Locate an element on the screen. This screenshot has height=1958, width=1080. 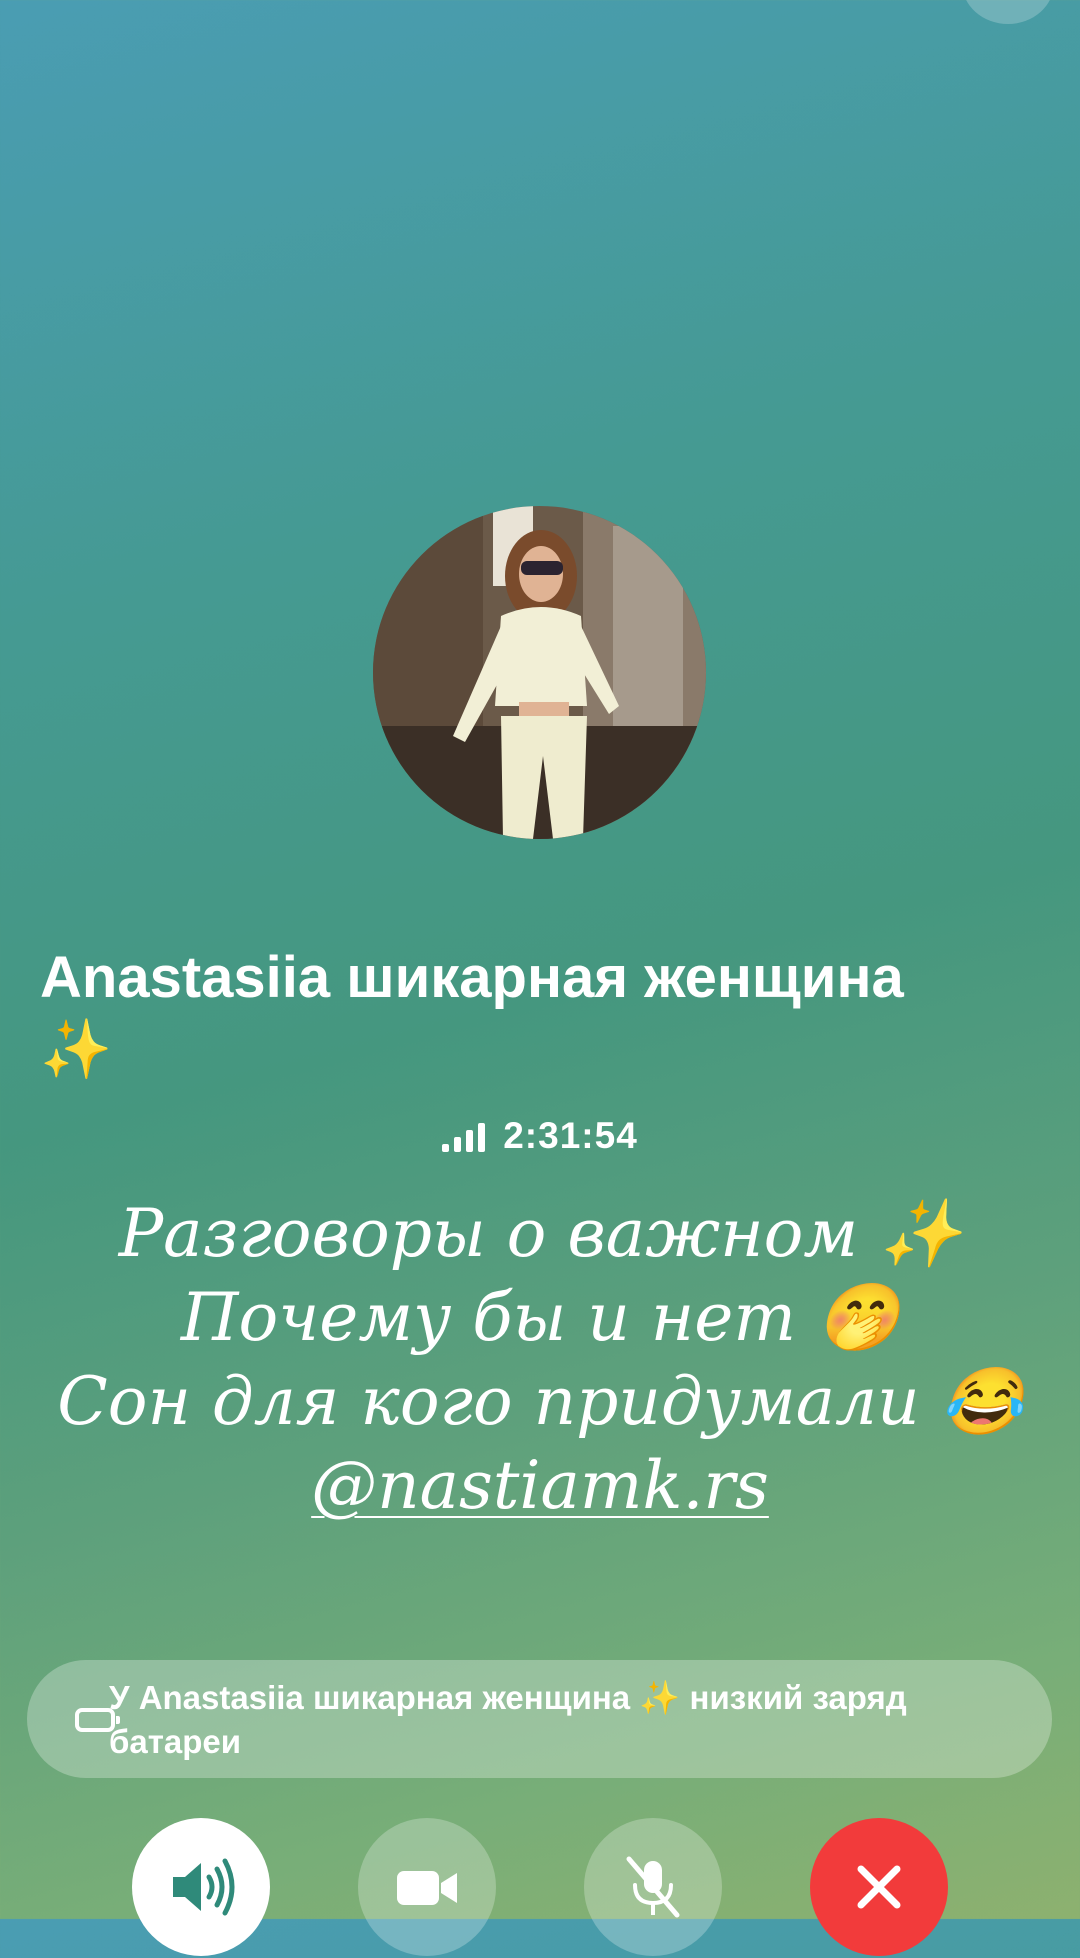
speaker-icon is located at coordinates (204, 1887).